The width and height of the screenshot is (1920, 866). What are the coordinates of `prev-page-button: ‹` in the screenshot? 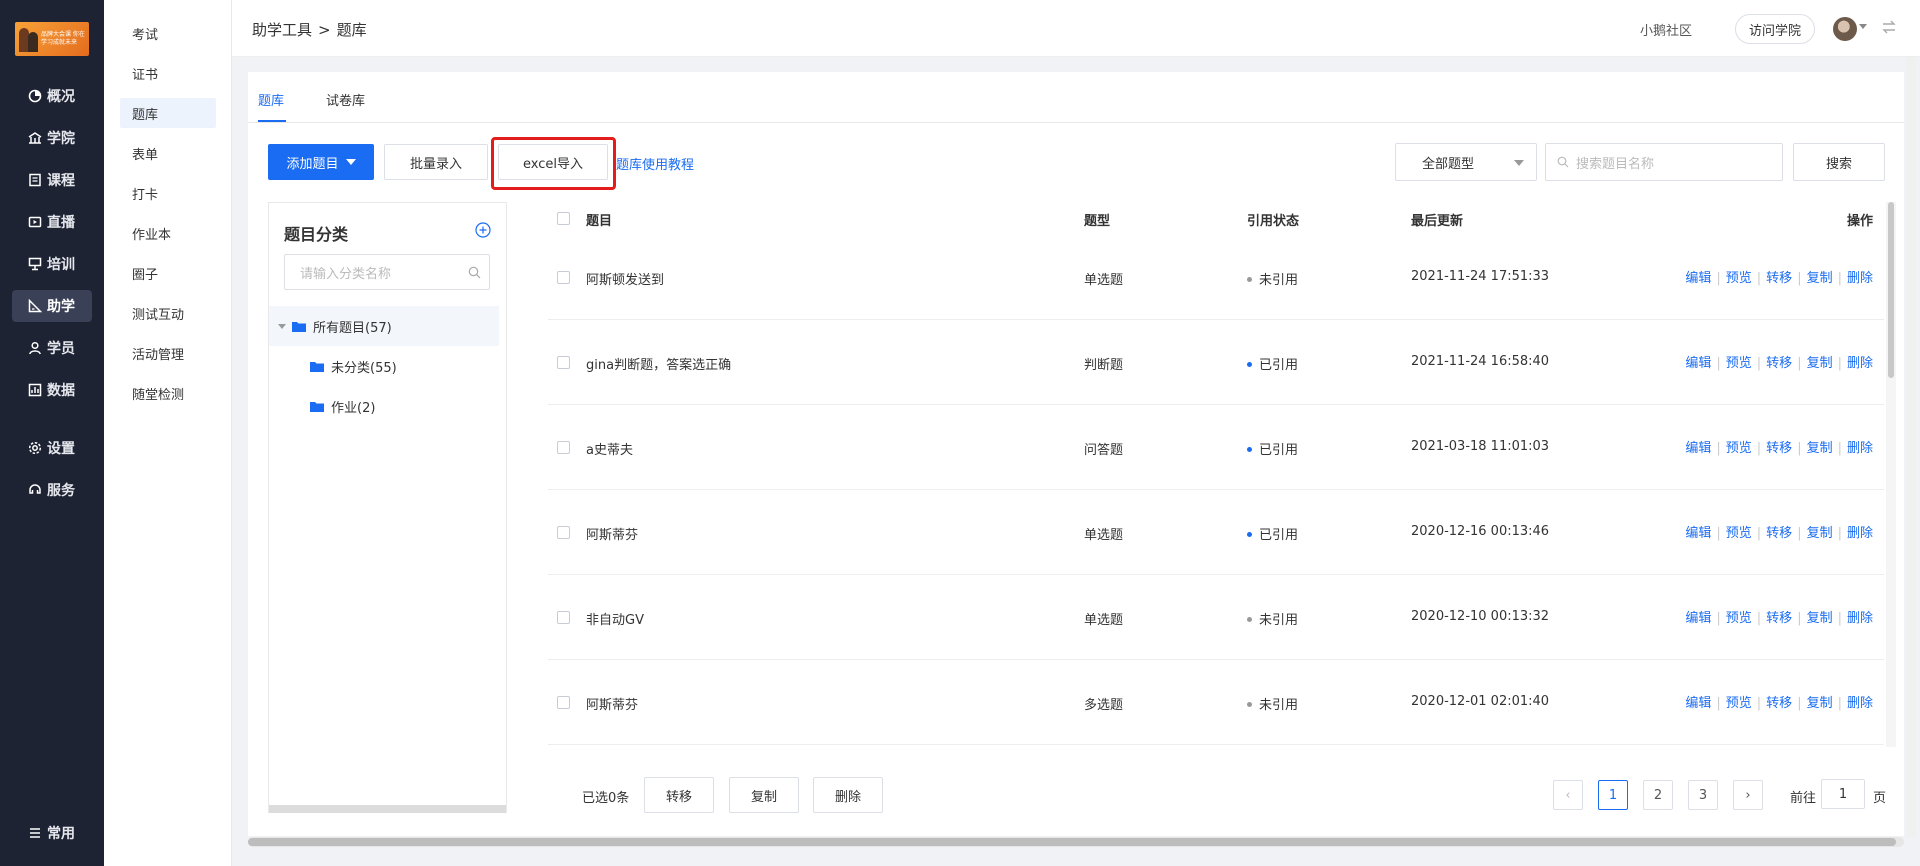 It's located at (1568, 795).